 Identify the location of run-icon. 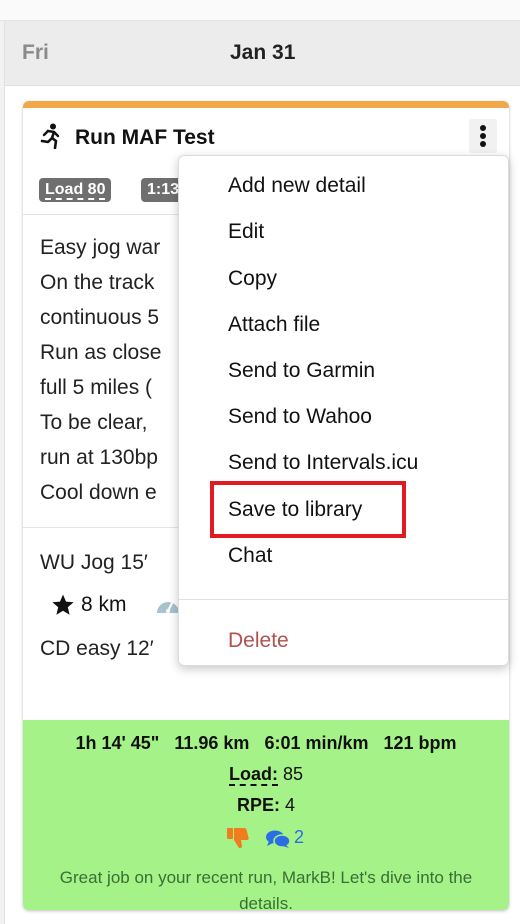
(50, 136).